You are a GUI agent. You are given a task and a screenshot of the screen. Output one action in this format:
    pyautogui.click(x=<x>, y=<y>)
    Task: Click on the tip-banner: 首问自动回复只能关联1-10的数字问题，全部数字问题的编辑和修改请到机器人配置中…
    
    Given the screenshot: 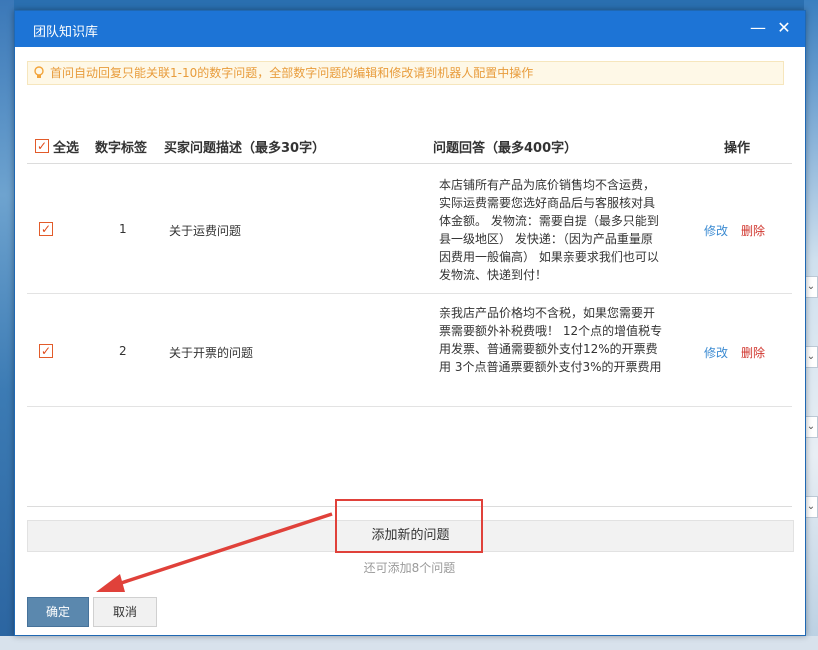 What is the action you would take?
    pyautogui.click(x=405, y=73)
    